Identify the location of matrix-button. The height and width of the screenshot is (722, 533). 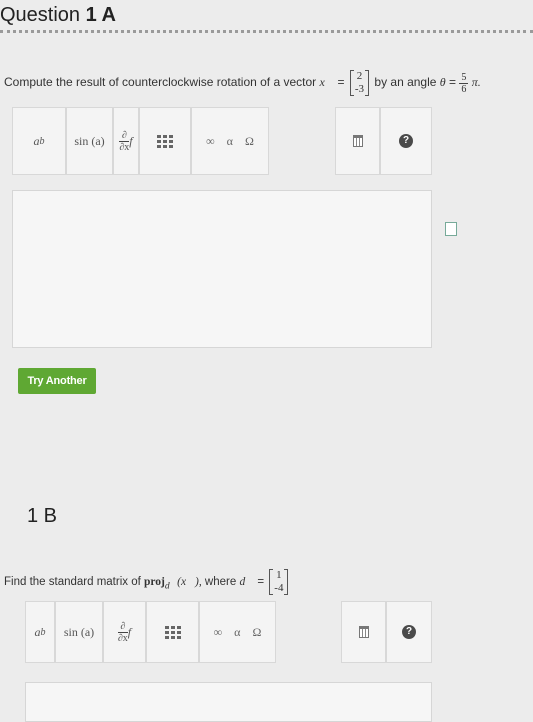
(165, 141).